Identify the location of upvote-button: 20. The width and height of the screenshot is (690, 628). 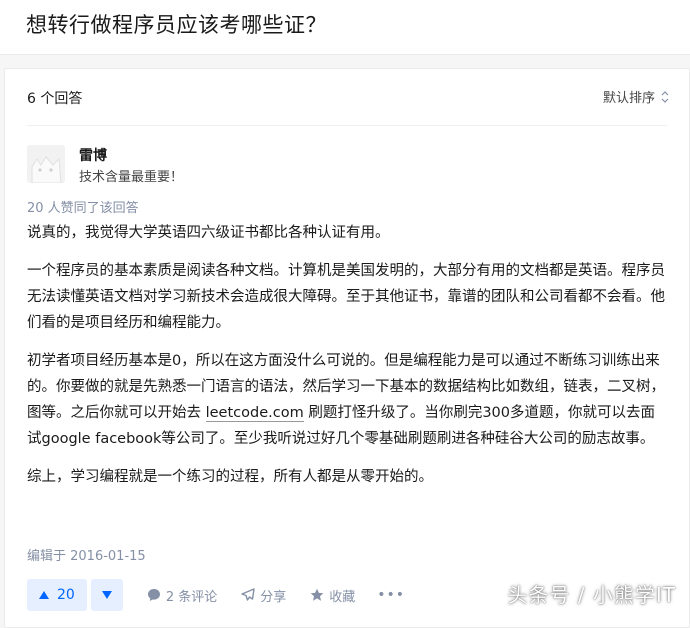
(57, 595).